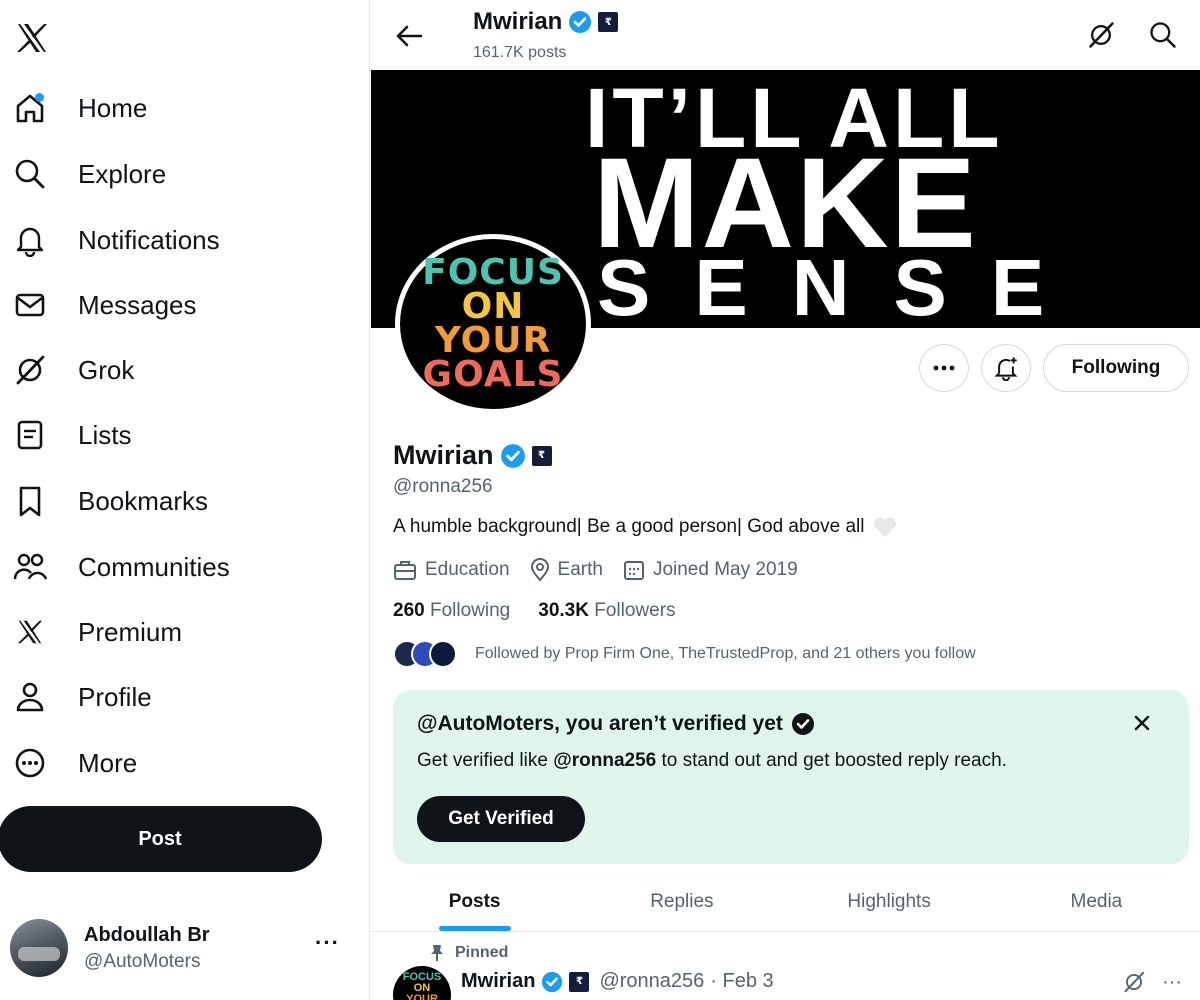 This screenshot has height=1000, width=1200. I want to click on envelope-icon, so click(30, 305).